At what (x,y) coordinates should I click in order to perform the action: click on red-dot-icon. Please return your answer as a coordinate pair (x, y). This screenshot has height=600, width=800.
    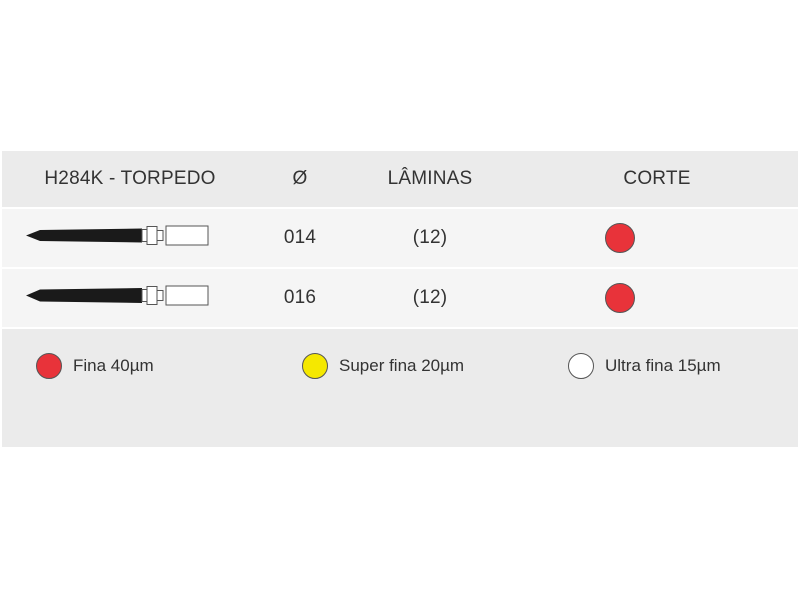
    Looking at the image, I should click on (49, 366).